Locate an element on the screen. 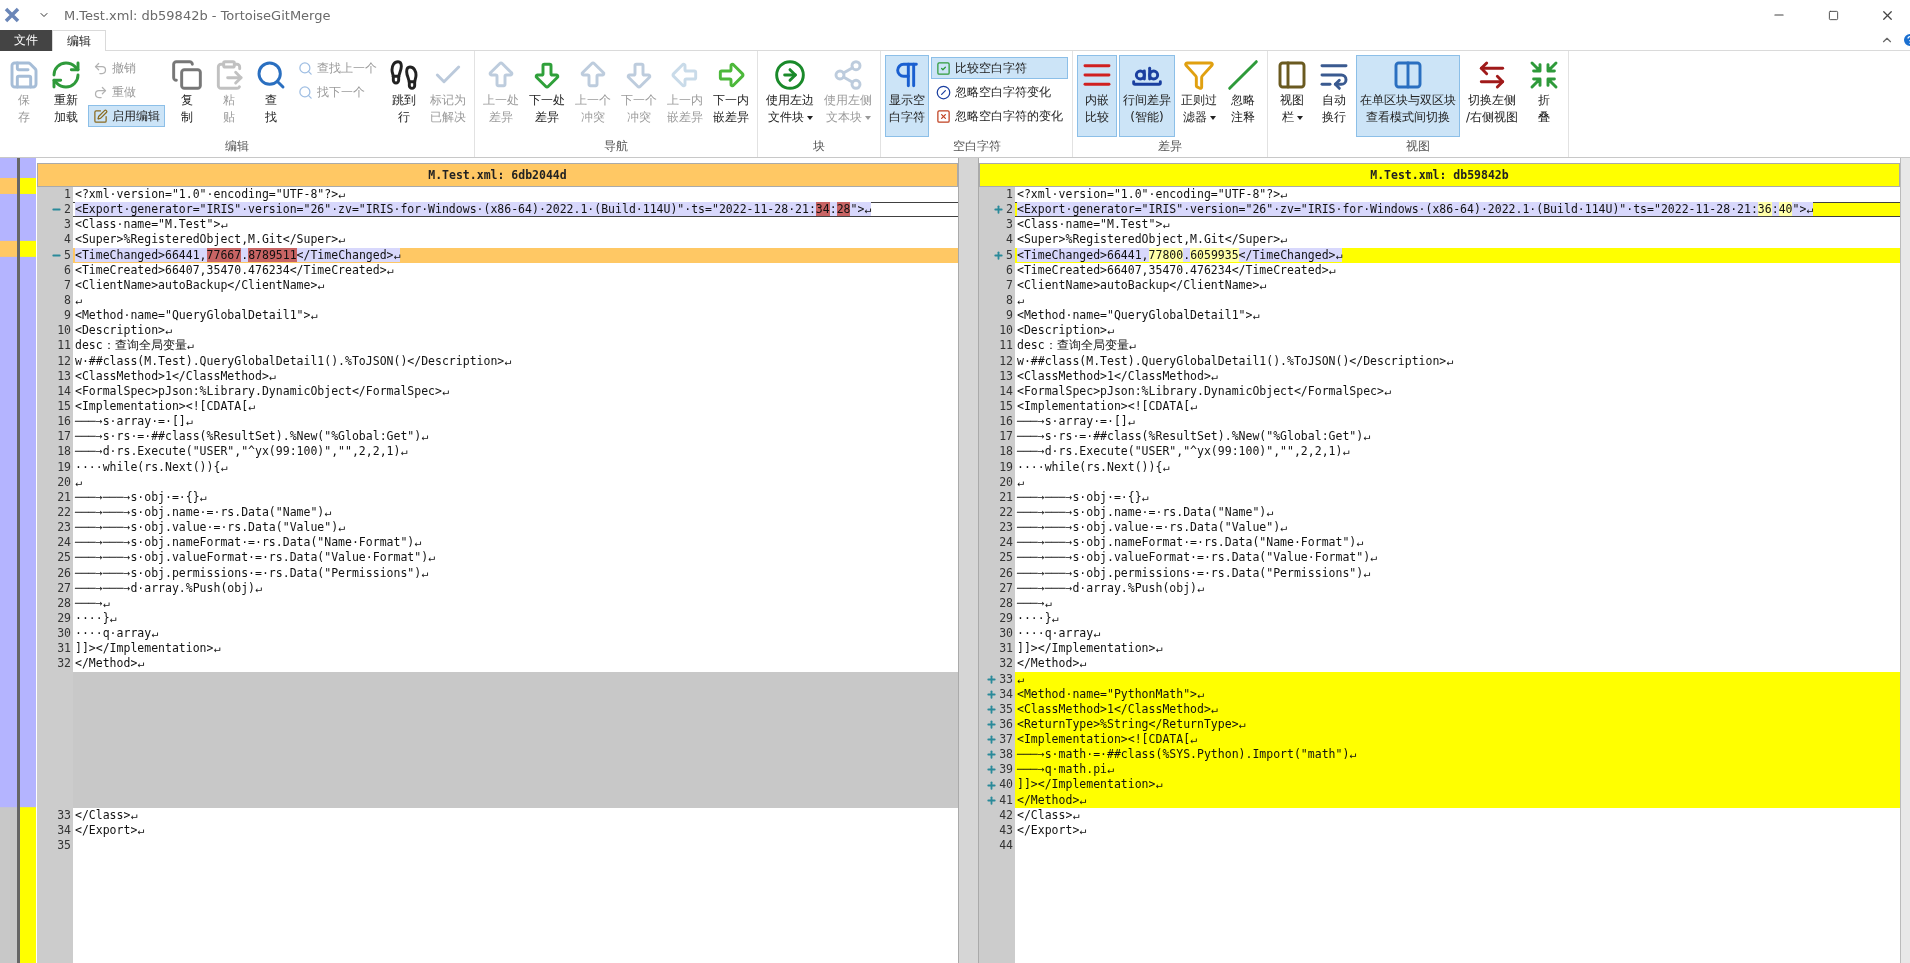 This screenshot has width=1910, height=963. line-number: 8 is located at coordinates (1009, 301).